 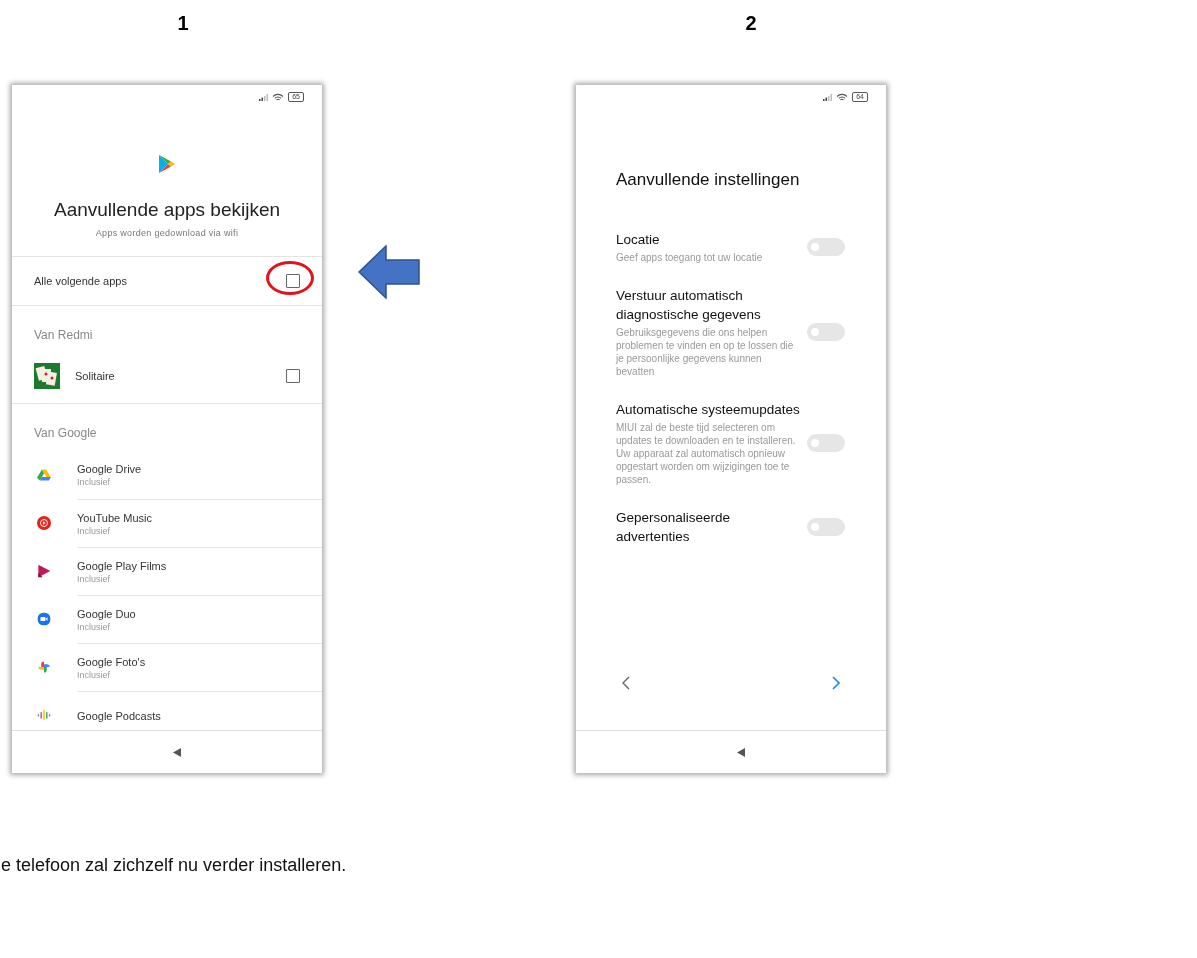 I want to click on setting-title: Gepersonaliseerde advertenties, so click(x=674, y=527).